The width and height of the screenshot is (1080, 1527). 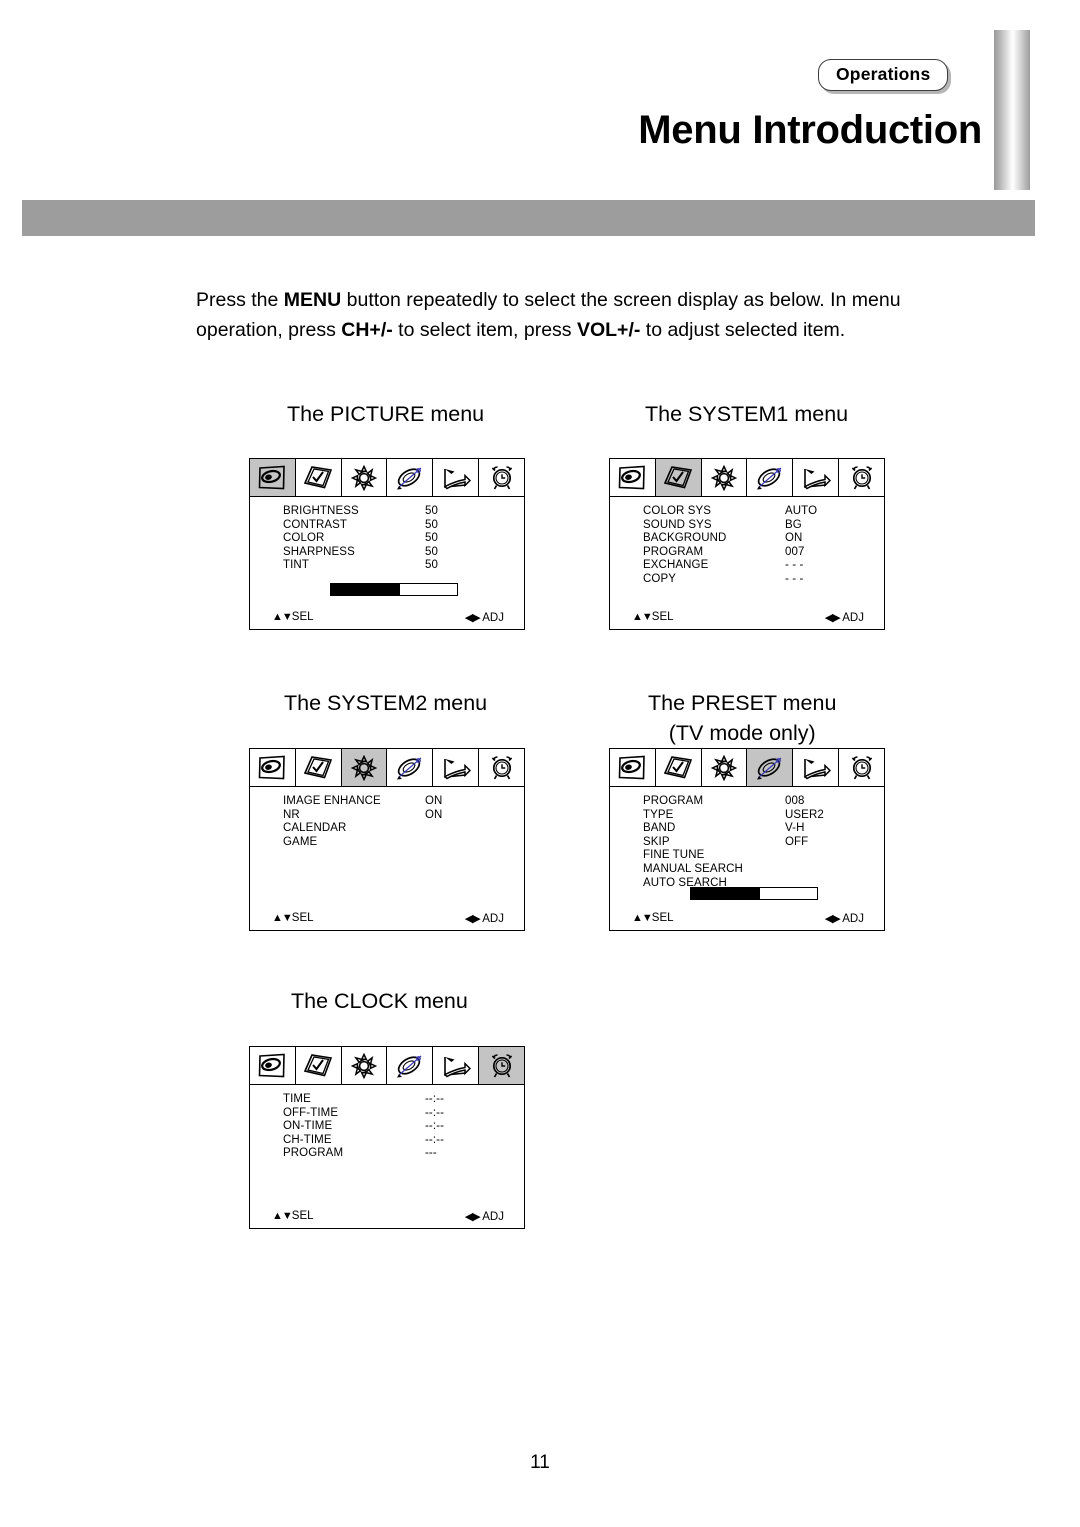 What do you see at coordinates (763, 816) in the screenshot?
I see `osd-menu-row: TYPE USER2` at bounding box center [763, 816].